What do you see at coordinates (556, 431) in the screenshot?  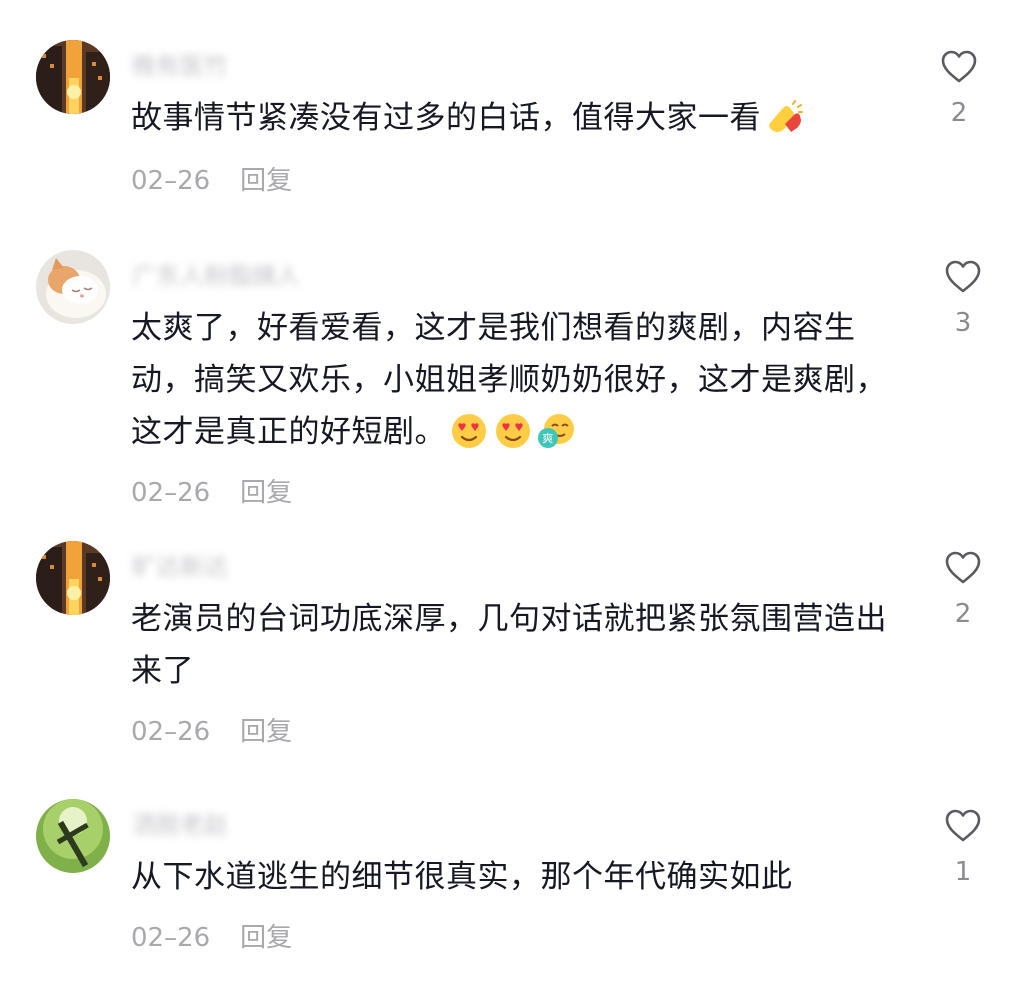 I see `shuang-emoji-icon: 爽` at bounding box center [556, 431].